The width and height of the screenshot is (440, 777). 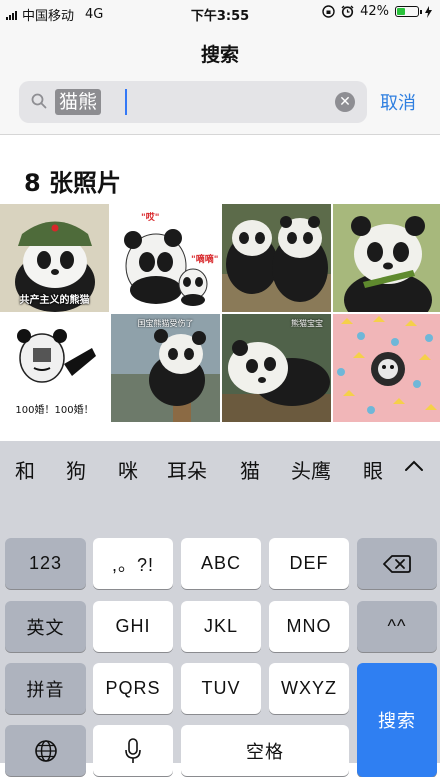 What do you see at coordinates (54, 410) in the screenshot?
I see `photo-caption: 100婚！100婚！` at bounding box center [54, 410].